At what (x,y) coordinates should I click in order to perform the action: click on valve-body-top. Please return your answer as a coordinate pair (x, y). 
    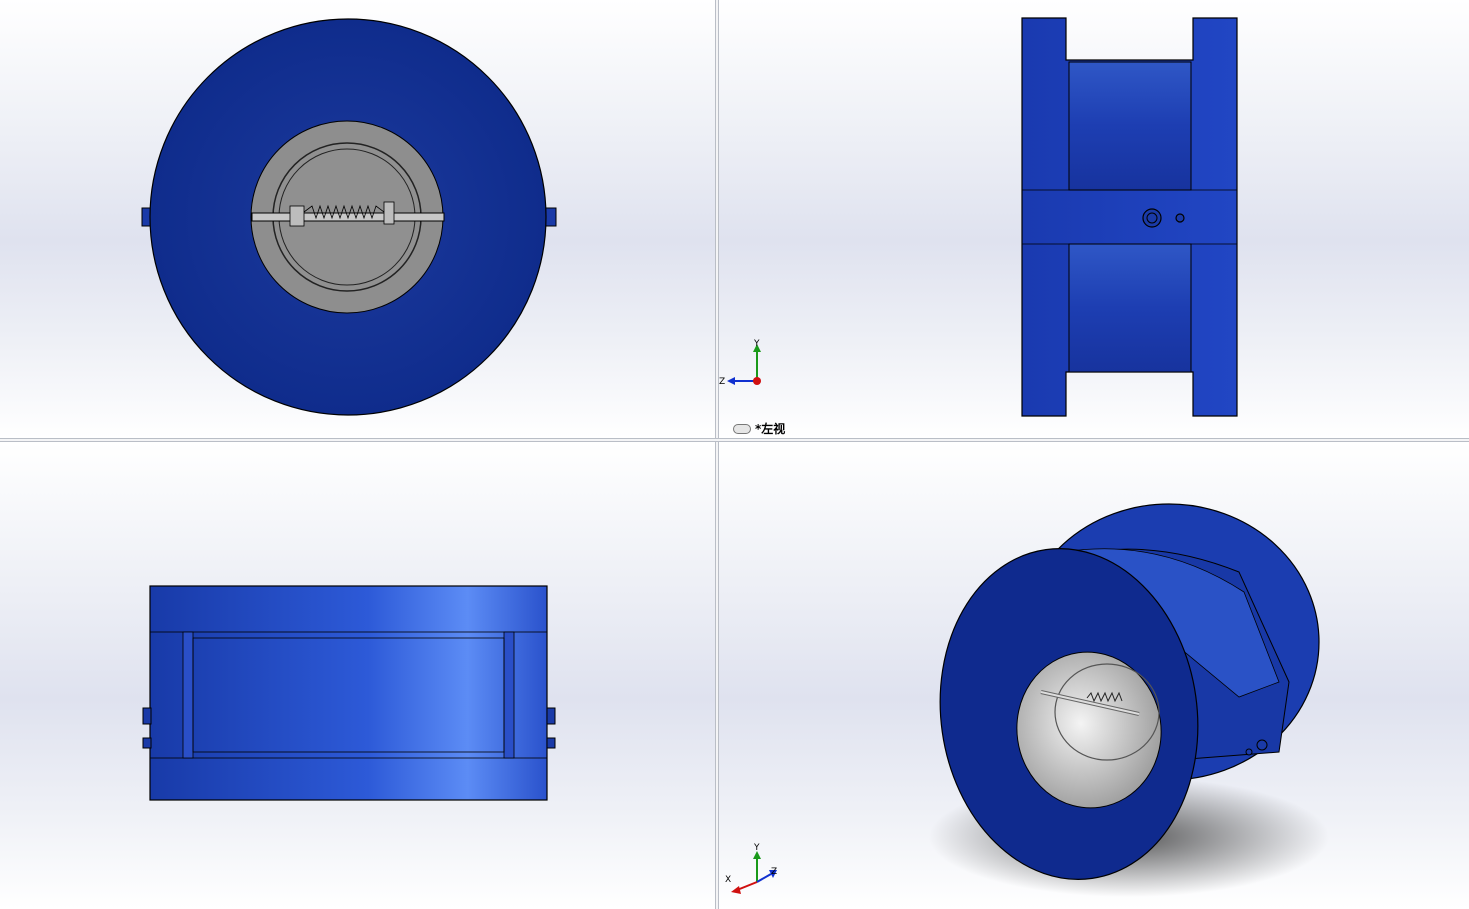
    Looking at the image, I should click on (348, 693).